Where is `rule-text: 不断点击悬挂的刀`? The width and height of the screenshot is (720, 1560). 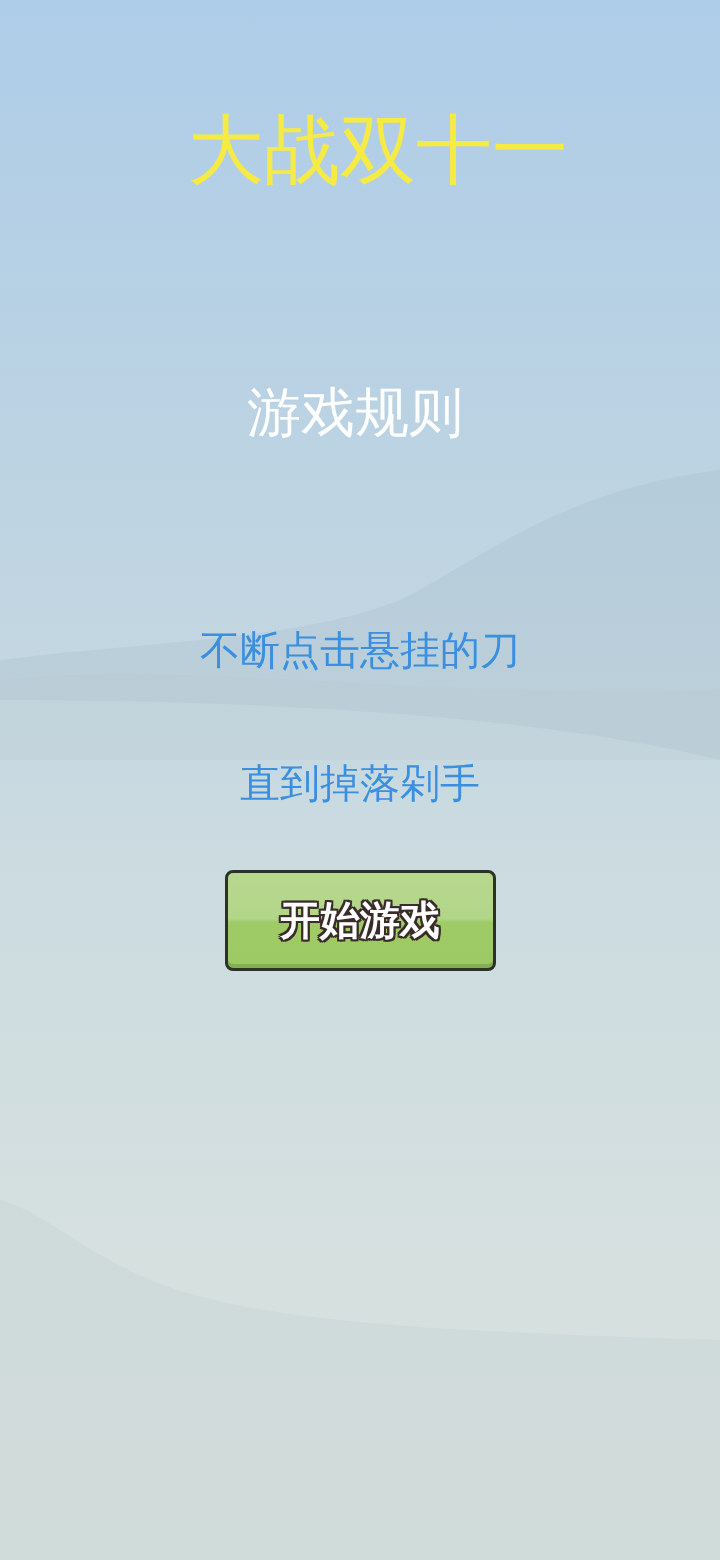 rule-text: 不断点击悬挂的刀 is located at coordinates (360, 650).